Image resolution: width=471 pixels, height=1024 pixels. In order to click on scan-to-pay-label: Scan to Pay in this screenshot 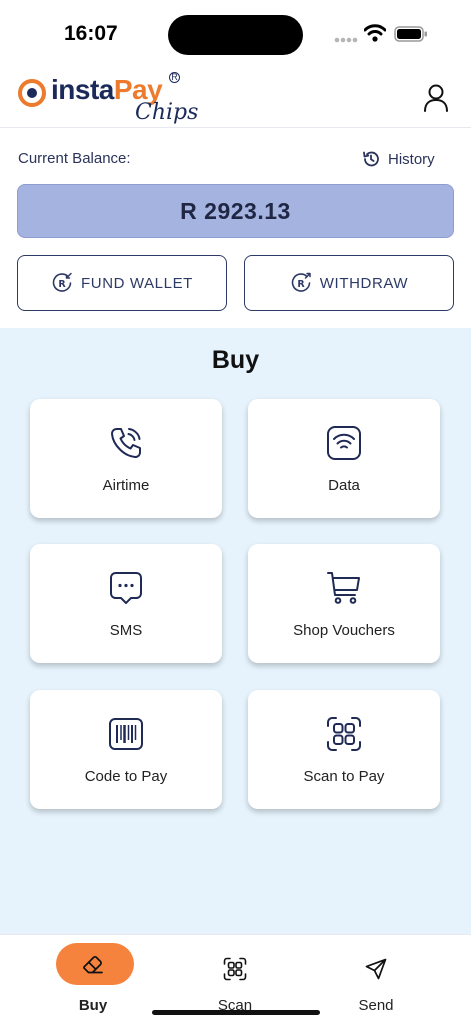, I will do `click(344, 776)`.